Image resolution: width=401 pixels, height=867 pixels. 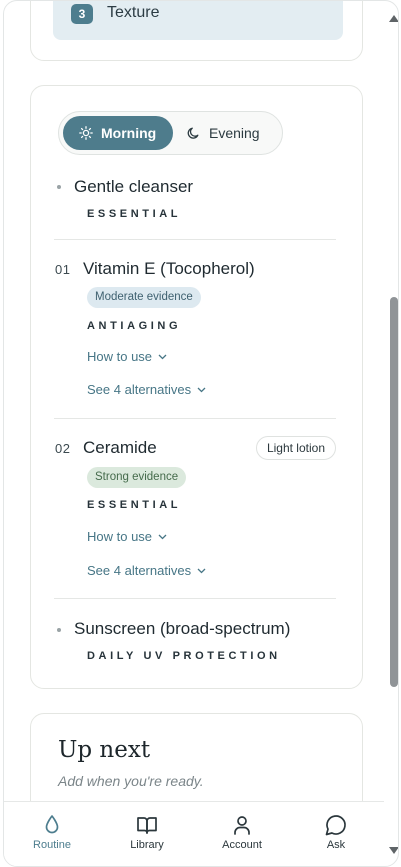 What do you see at coordinates (134, 326) in the screenshot?
I see `item-tag: ANTIAGING` at bounding box center [134, 326].